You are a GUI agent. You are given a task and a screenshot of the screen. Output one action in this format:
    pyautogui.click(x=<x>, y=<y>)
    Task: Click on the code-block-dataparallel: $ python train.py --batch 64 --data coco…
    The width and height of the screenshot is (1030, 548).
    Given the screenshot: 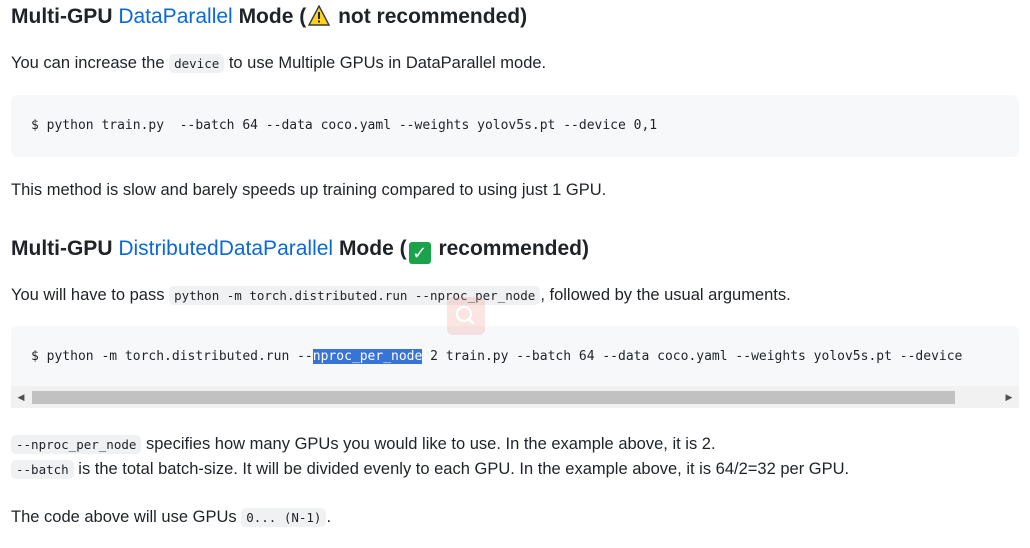 What is the action you would take?
    pyautogui.click(x=515, y=126)
    